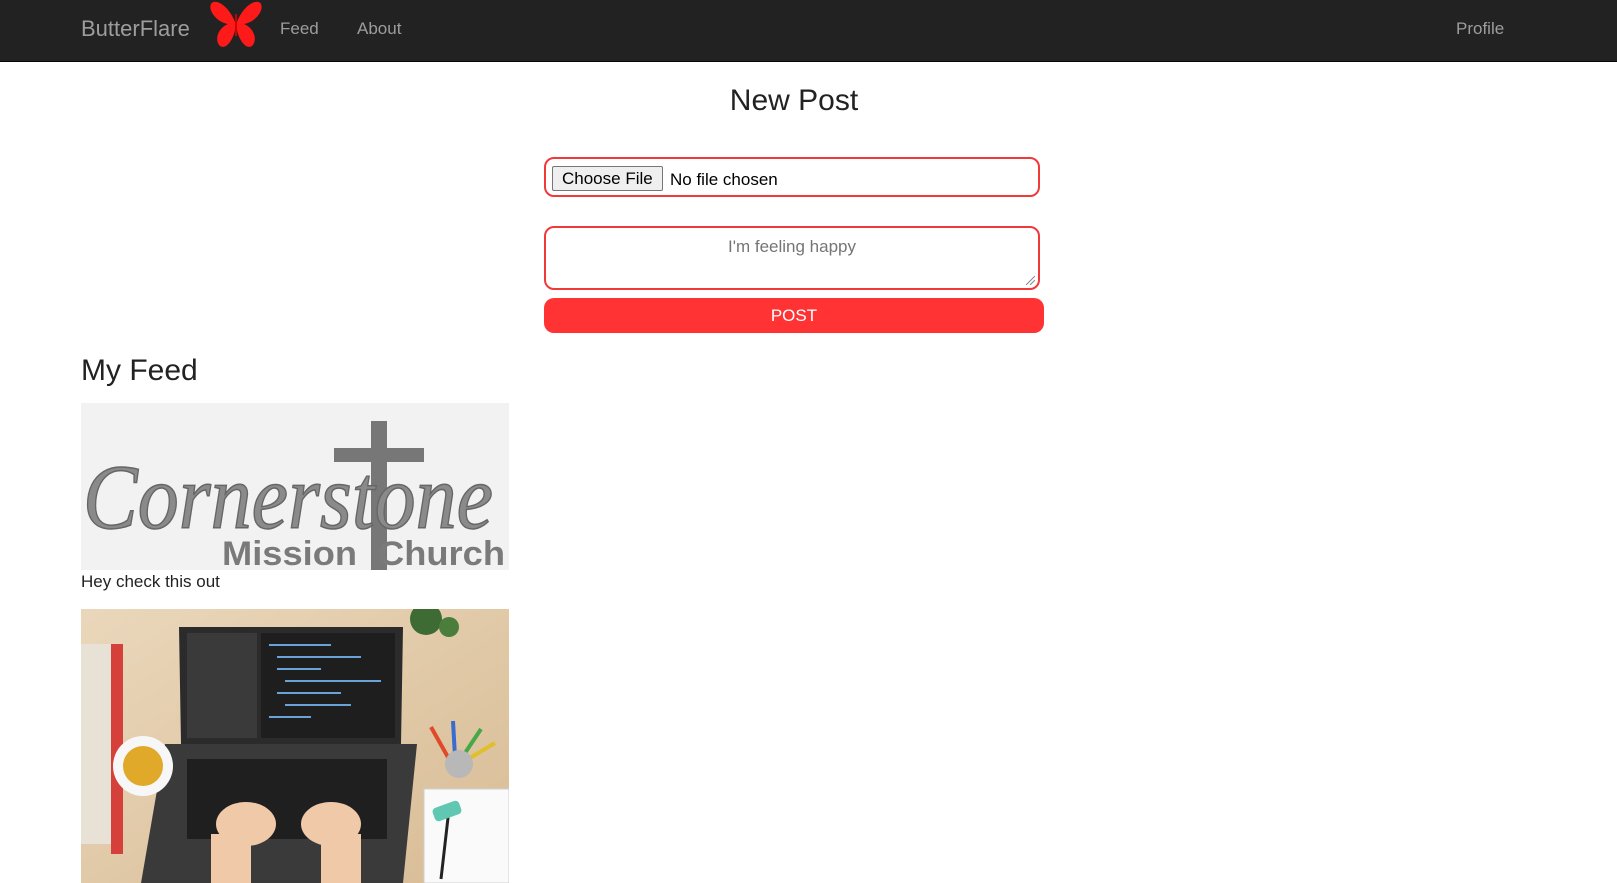  What do you see at coordinates (135, 29) in the screenshot?
I see `brand-link: ButterFlare` at bounding box center [135, 29].